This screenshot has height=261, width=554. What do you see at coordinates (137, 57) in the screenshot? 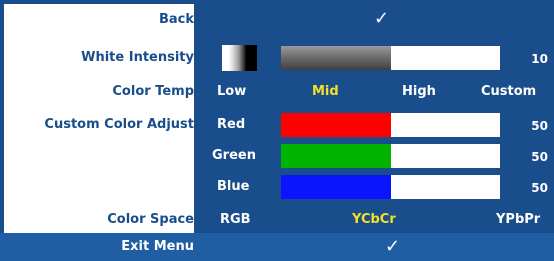
I see `white-intensity-label: White Intensity` at bounding box center [137, 57].